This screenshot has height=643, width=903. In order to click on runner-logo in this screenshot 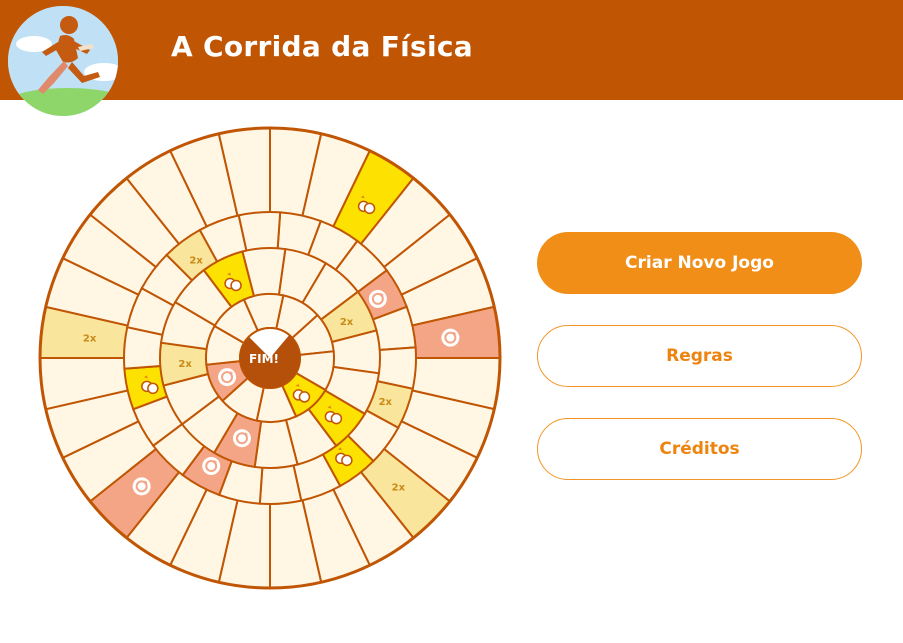, I will do `click(63, 61)`.